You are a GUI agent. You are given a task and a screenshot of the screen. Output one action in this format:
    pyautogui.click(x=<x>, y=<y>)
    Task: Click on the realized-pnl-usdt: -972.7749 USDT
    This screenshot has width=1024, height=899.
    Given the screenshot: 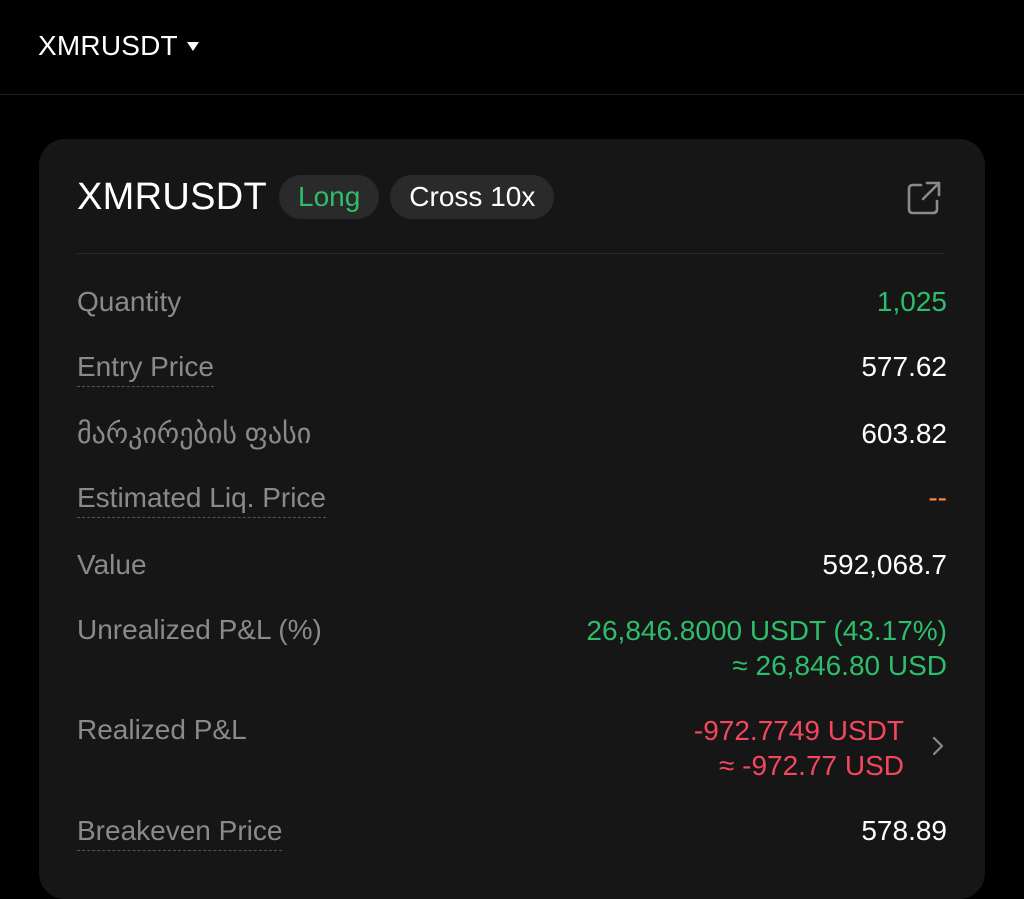 What is the action you would take?
    pyautogui.click(x=798, y=730)
    